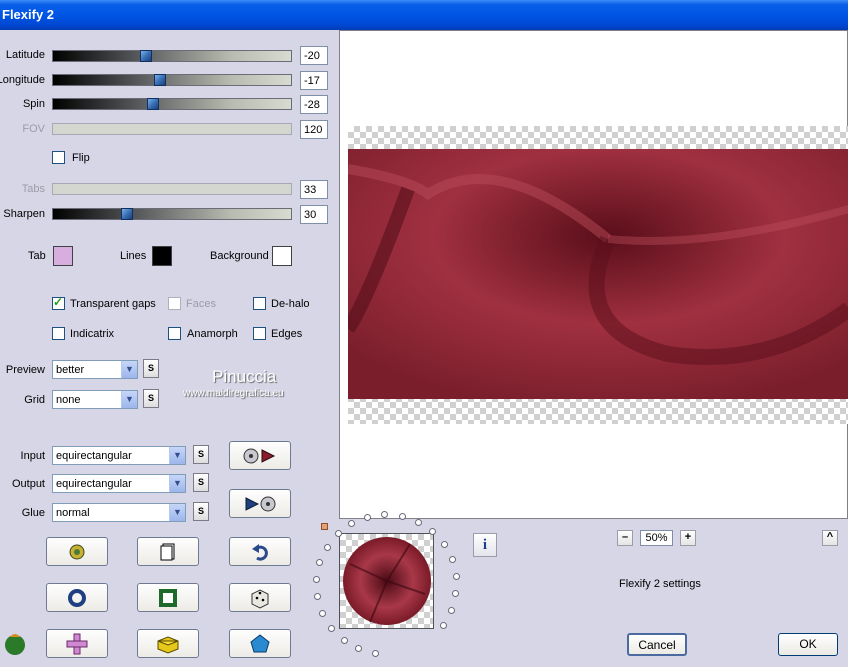  I want to click on faces-checkbox, so click(174, 303).